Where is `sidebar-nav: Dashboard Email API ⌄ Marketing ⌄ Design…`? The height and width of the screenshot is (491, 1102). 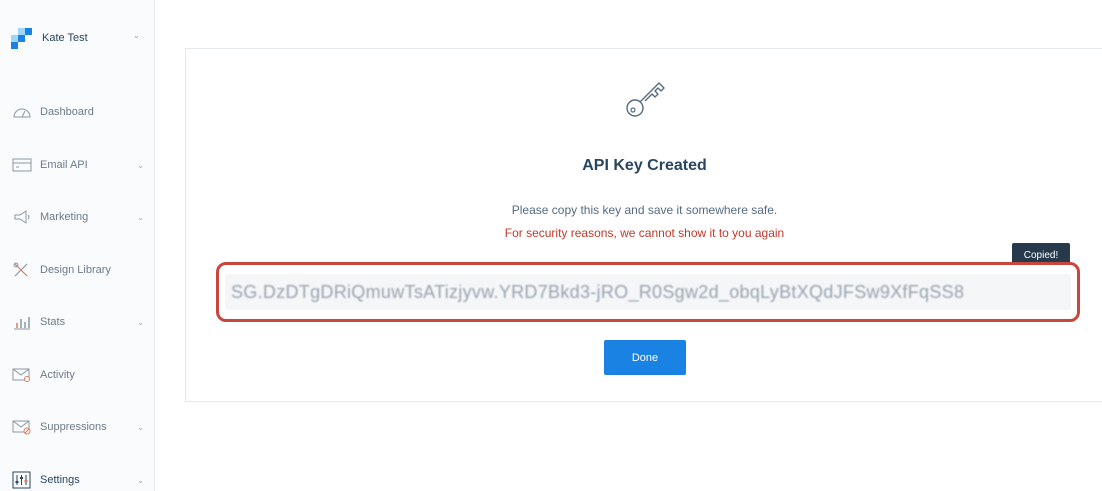
sidebar-nav: Dashboard Email API ⌄ Marketing ⌄ Design… is located at coordinates (77, 288).